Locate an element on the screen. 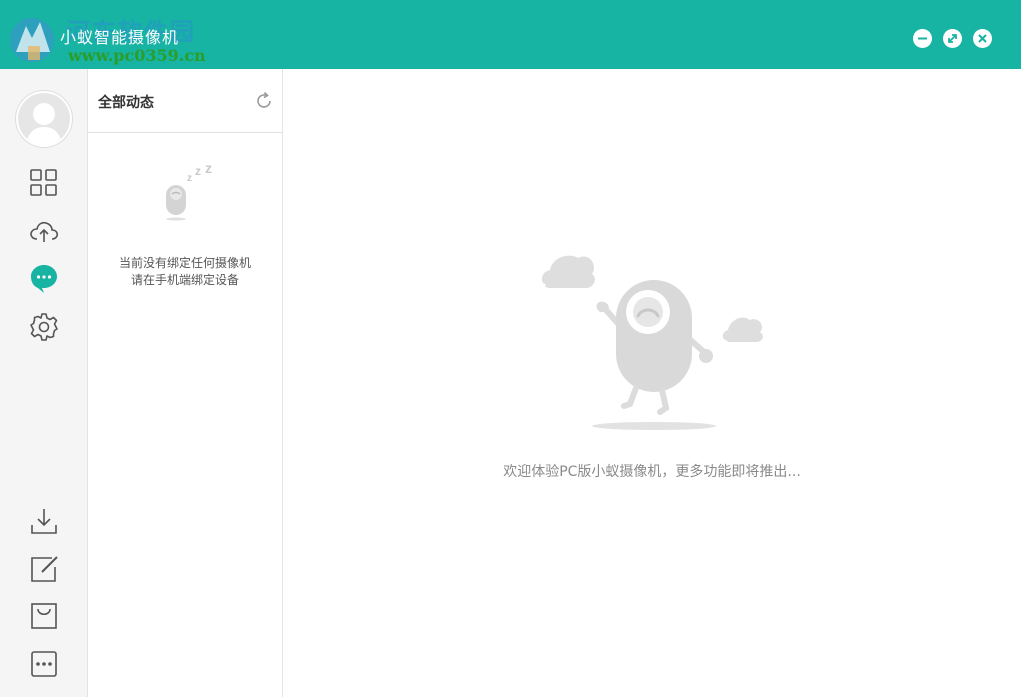  edit-icon is located at coordinates (44, 569).